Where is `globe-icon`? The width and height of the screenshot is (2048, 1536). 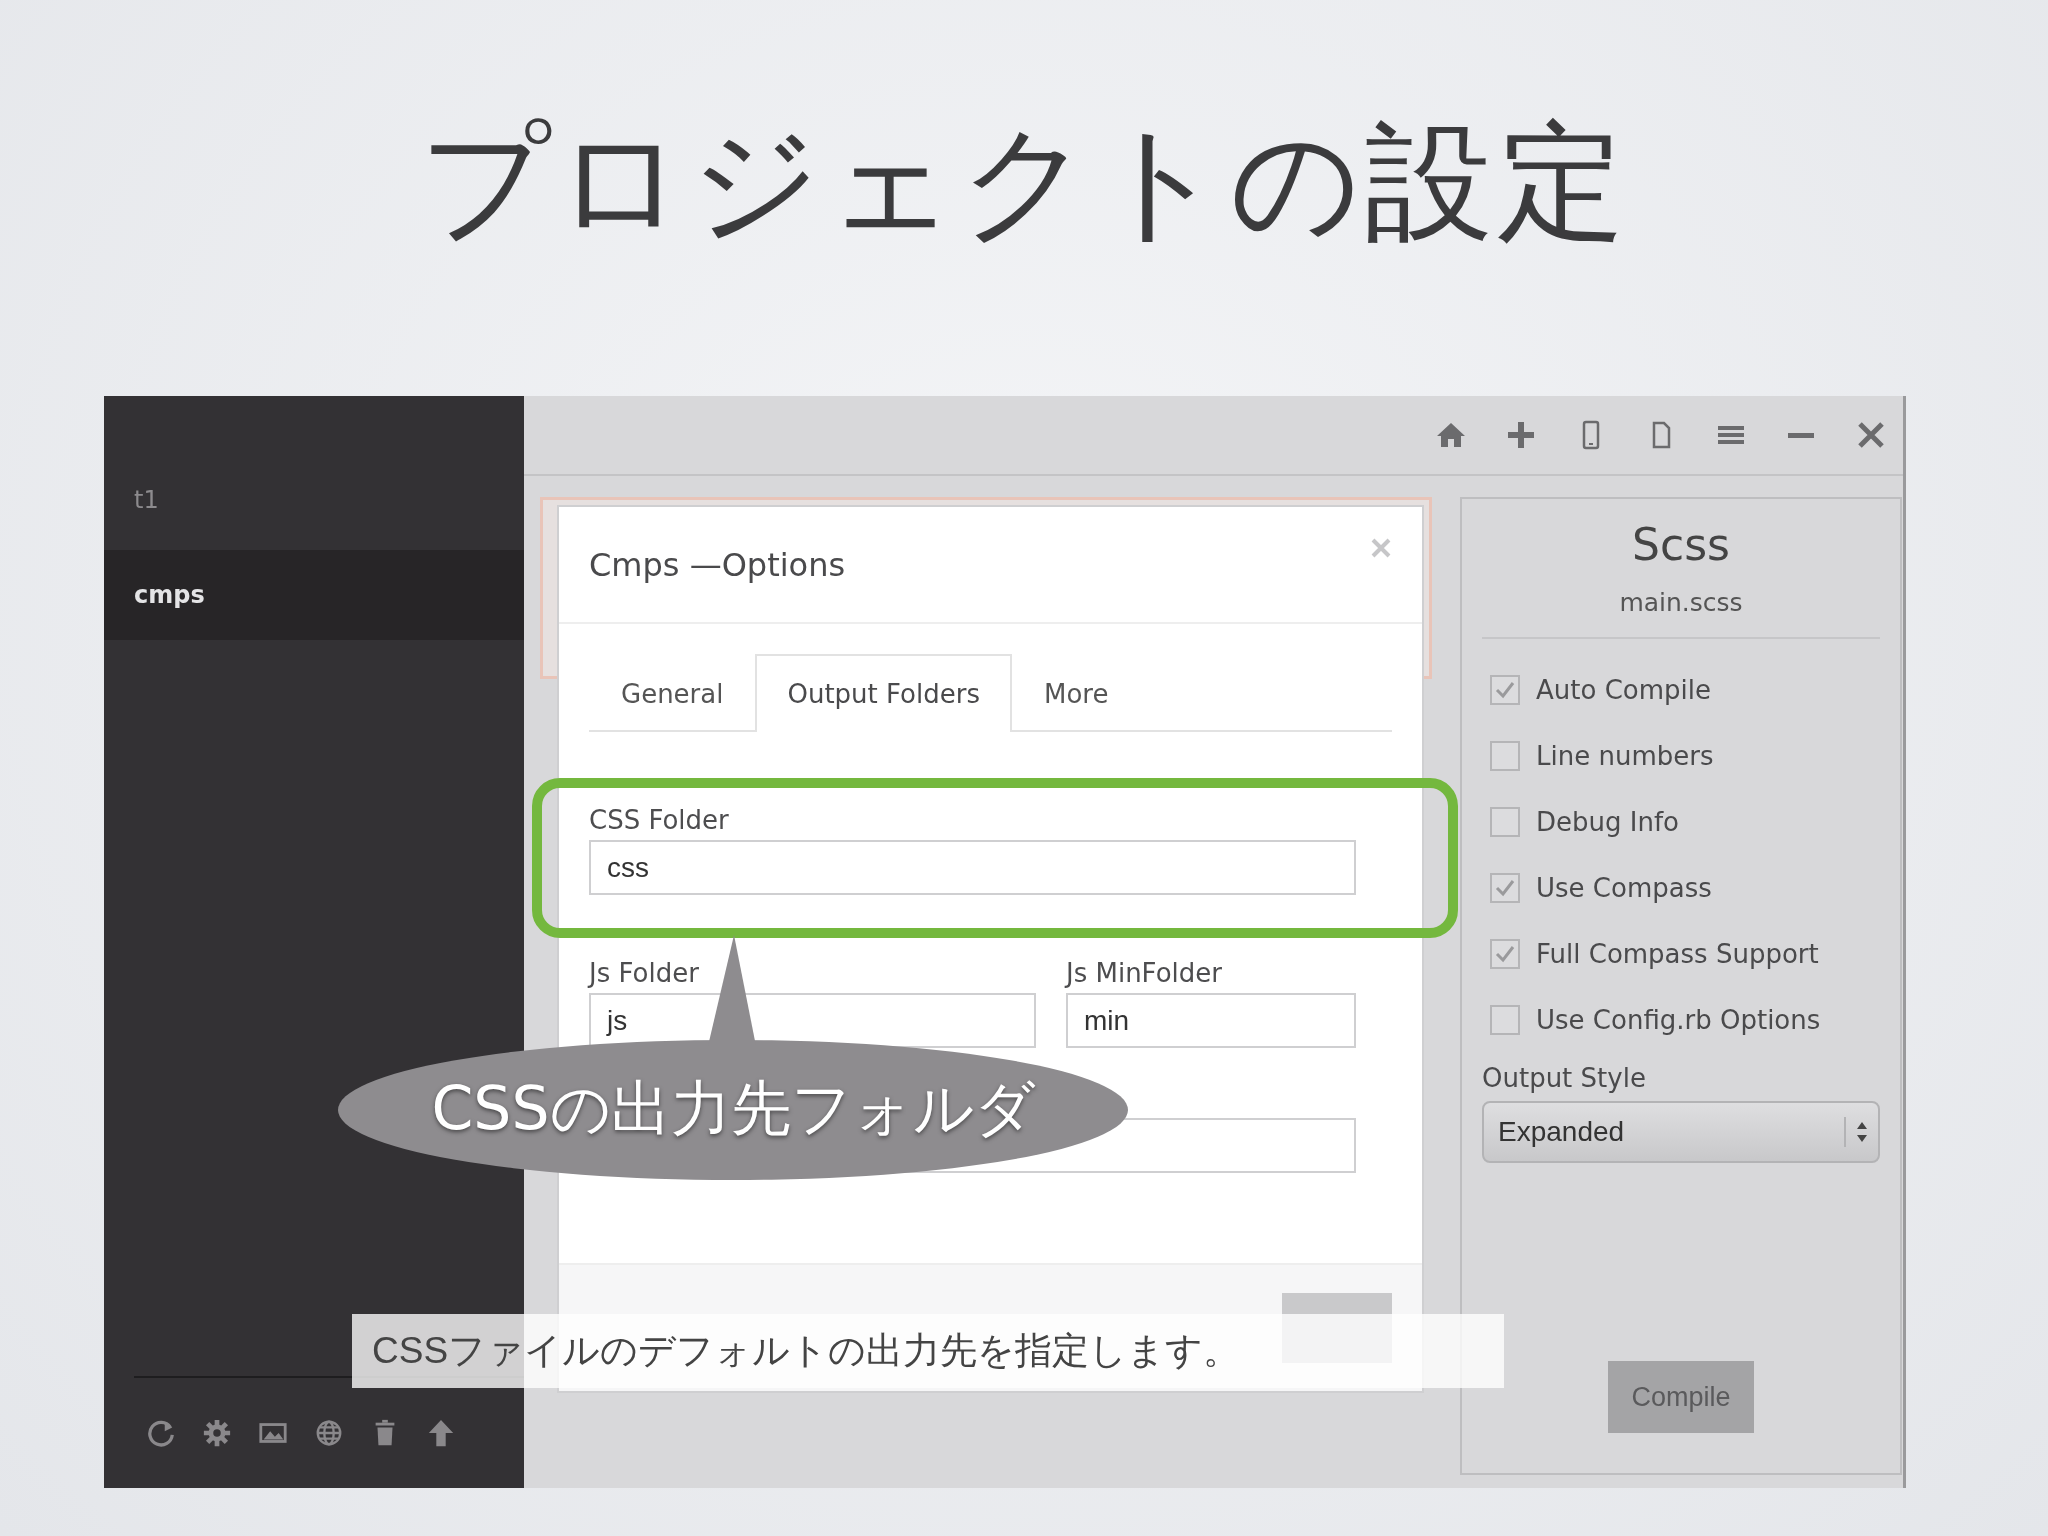
globe-icon is located at coordinates (329, 1433).